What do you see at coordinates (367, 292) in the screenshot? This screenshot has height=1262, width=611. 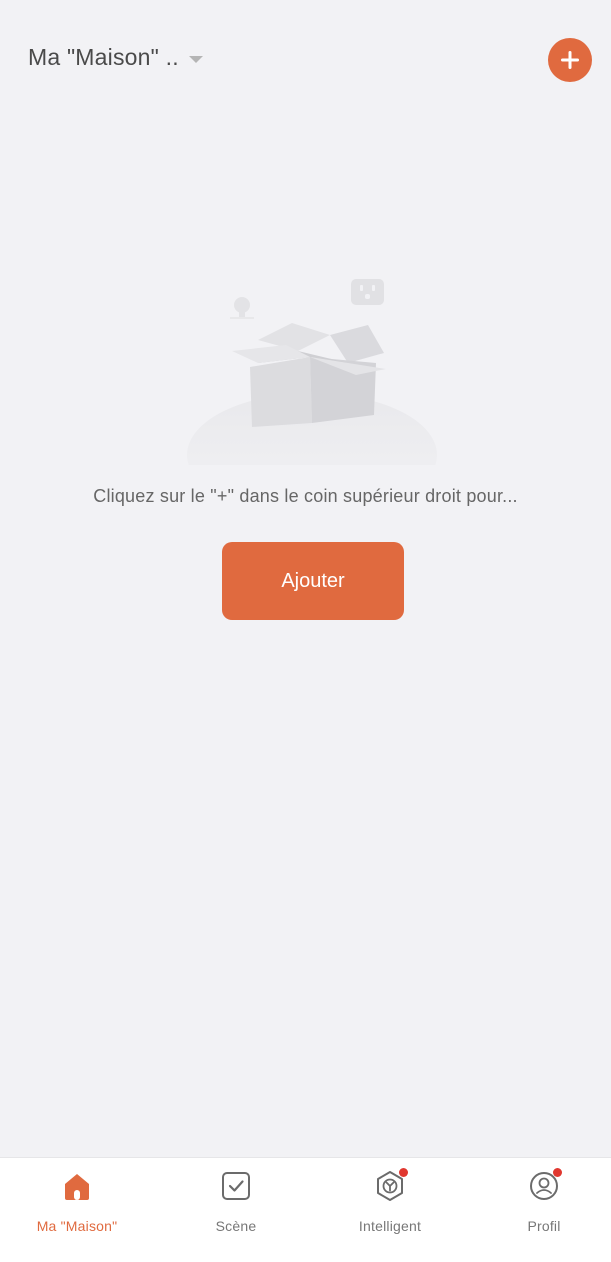 I see `socket-icon` at bounding box center [367, 292].